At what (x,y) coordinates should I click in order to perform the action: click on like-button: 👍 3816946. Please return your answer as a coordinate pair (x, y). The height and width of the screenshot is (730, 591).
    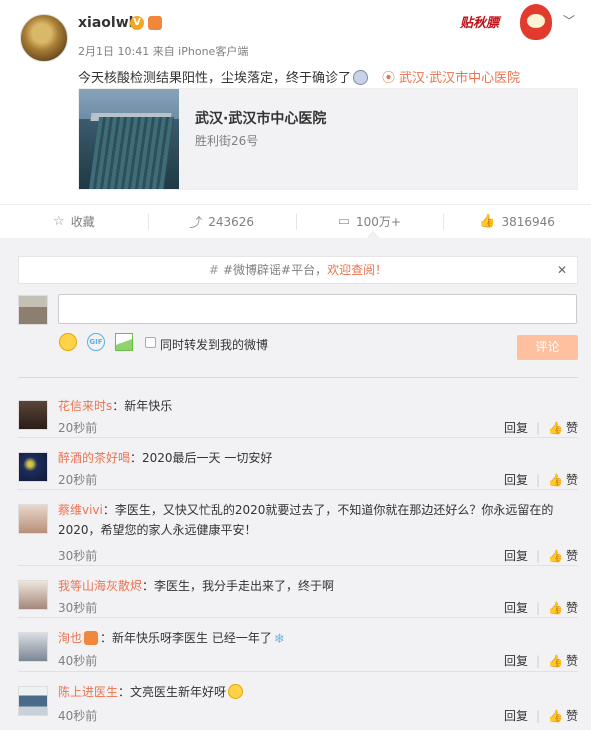
    Looking at the image, I should click on (517, 221).